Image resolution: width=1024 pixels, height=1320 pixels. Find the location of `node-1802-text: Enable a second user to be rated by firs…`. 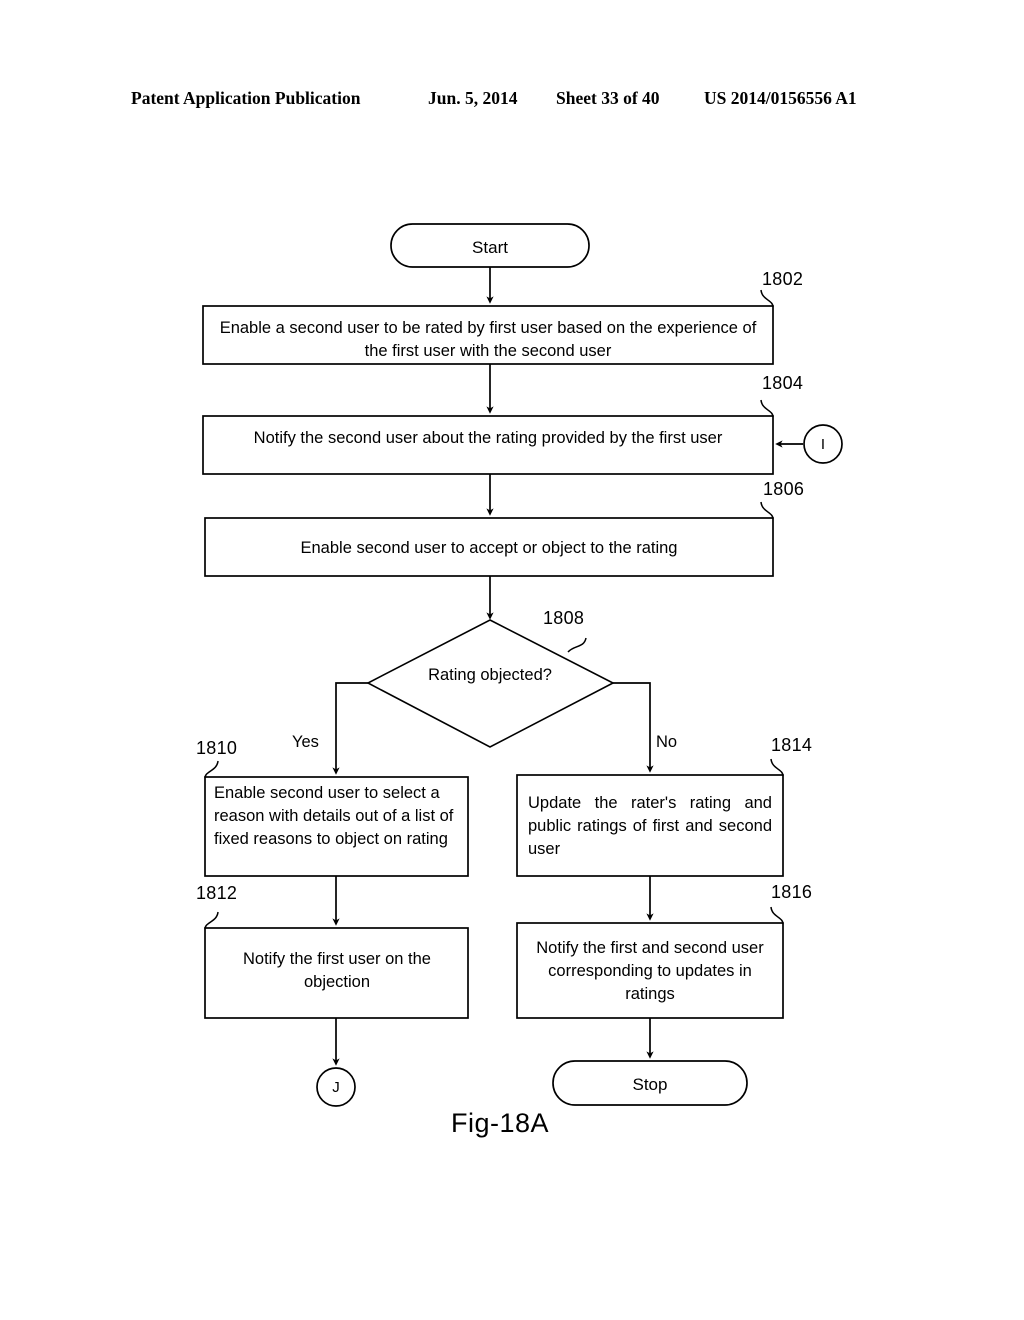

node-1802-text: Enable a second user to be rated by firs… is located at coordinates (490, 339).